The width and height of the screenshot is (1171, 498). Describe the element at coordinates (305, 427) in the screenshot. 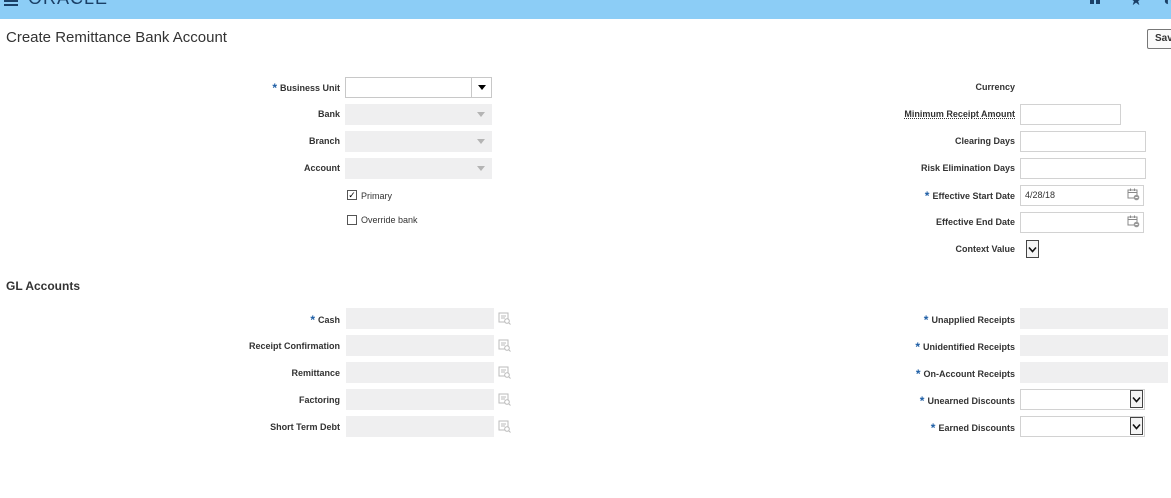

I see `short-term-debt-label: Short Term Debt` at that location.